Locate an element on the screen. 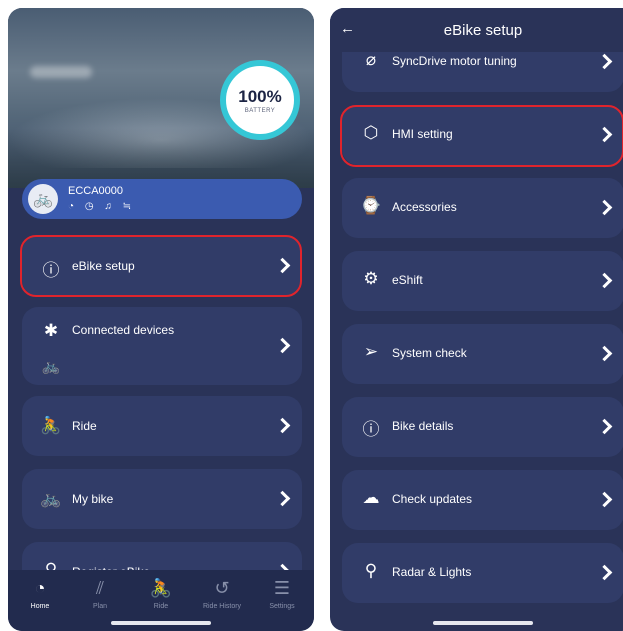 The height and width of the screenshot is (631, 623). history-icon: ↺ is located at coordinates (222, 588).